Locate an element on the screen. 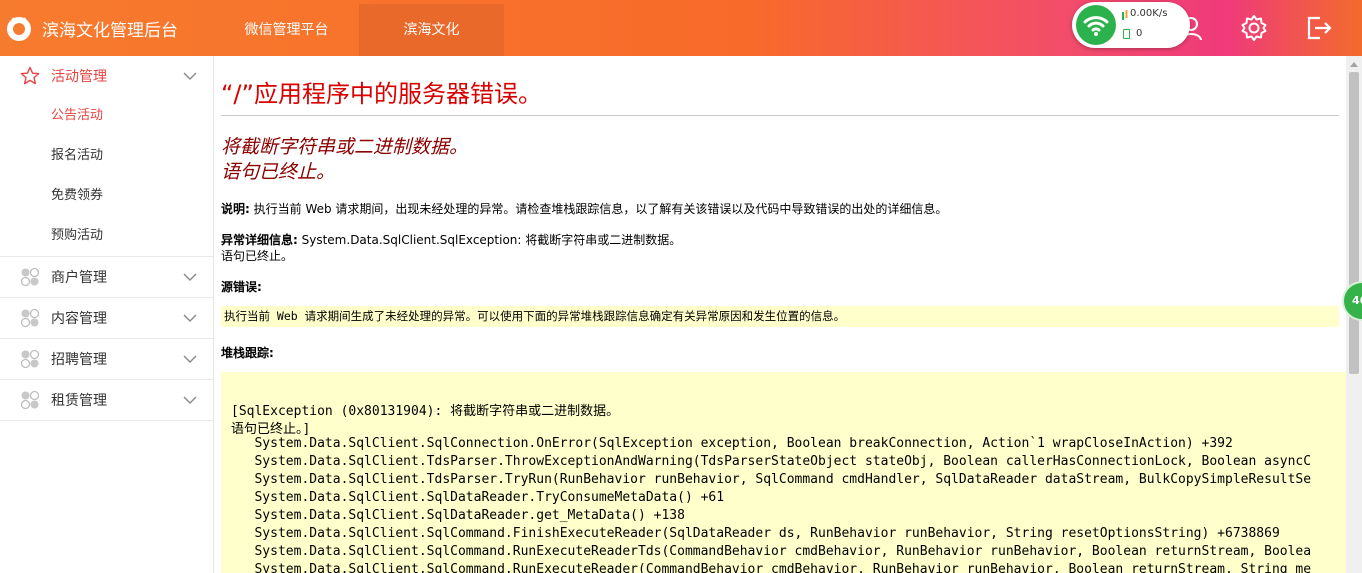 The height and width of the screenshot is (573, 1362). source-error-label: 源错误: is located at coordinates (241, 286).